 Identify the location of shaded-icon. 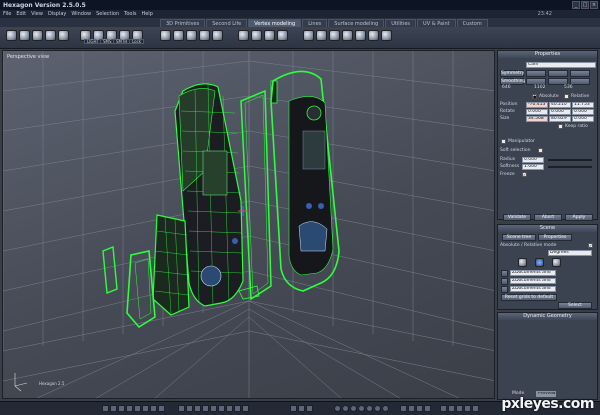
(205, 408).